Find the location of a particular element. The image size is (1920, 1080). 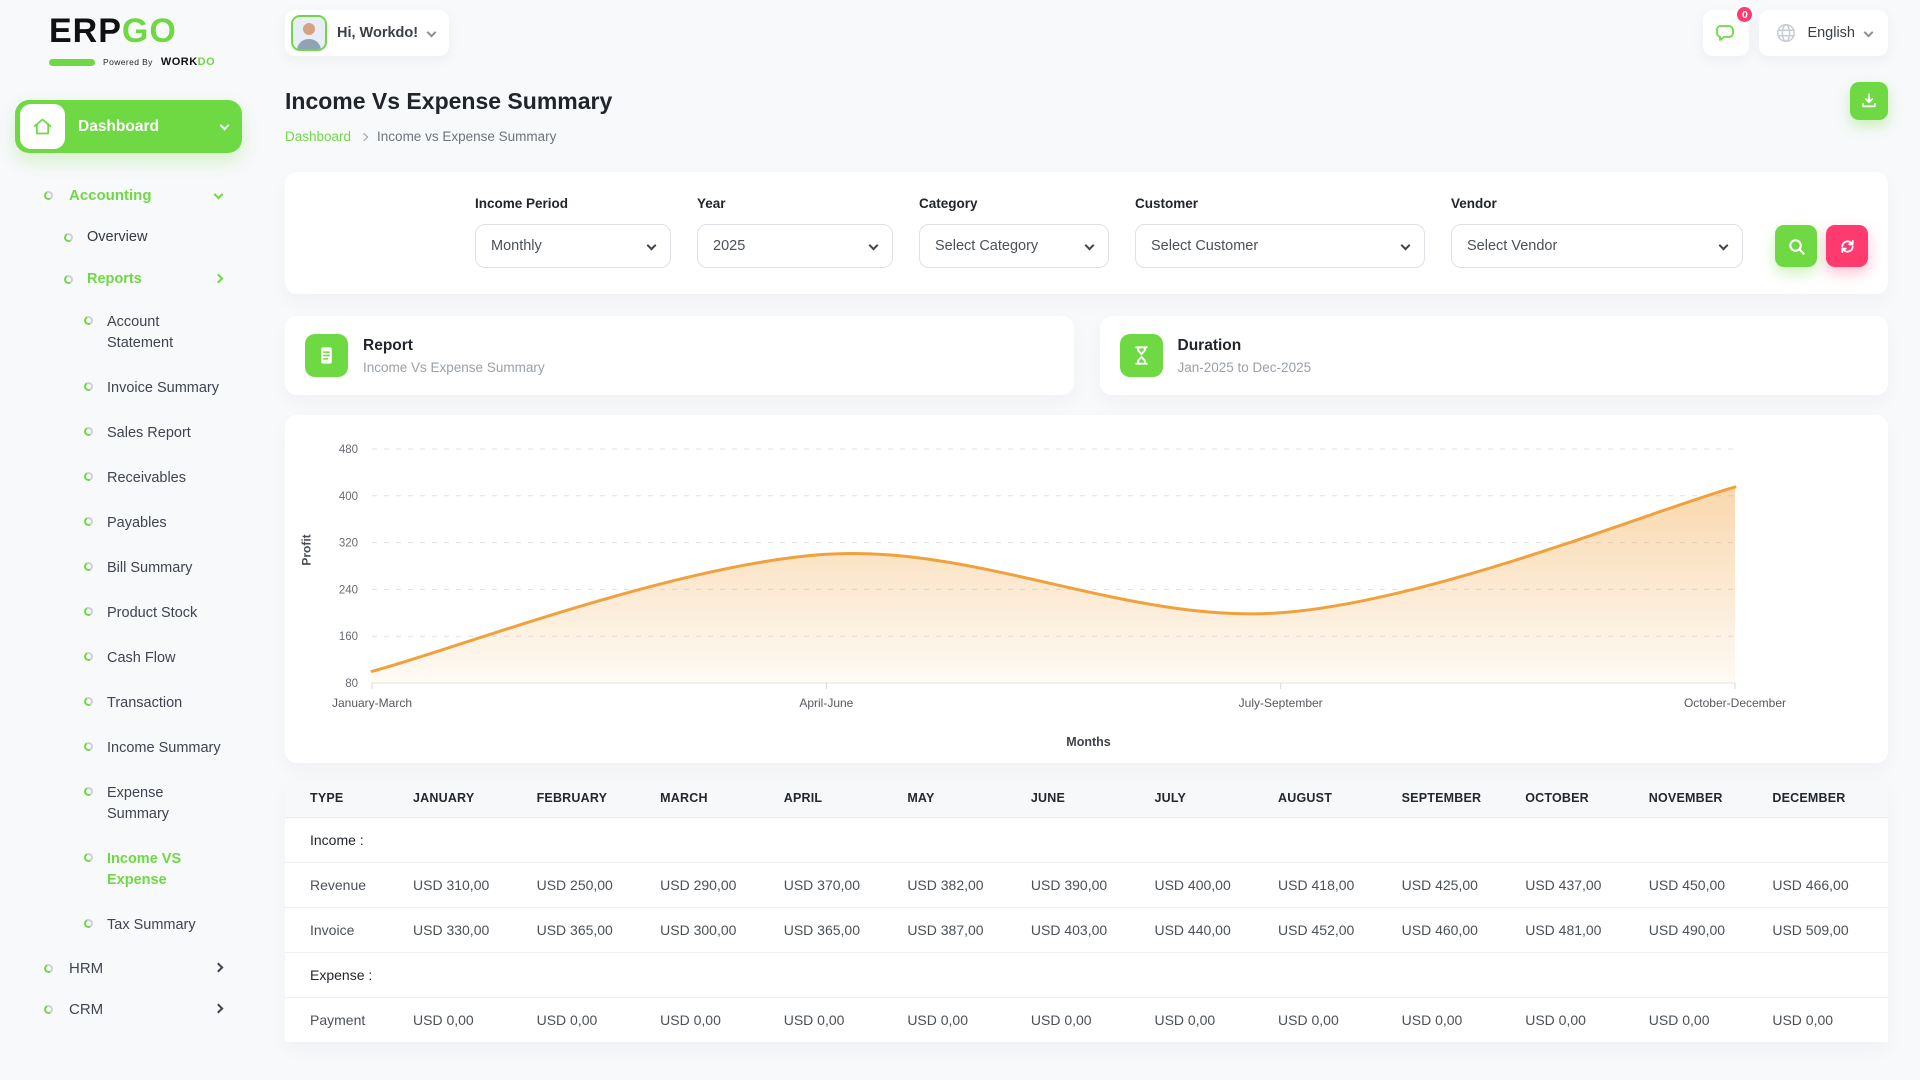

chart-ytick-label: 400 is located at coordinates (348, 497).